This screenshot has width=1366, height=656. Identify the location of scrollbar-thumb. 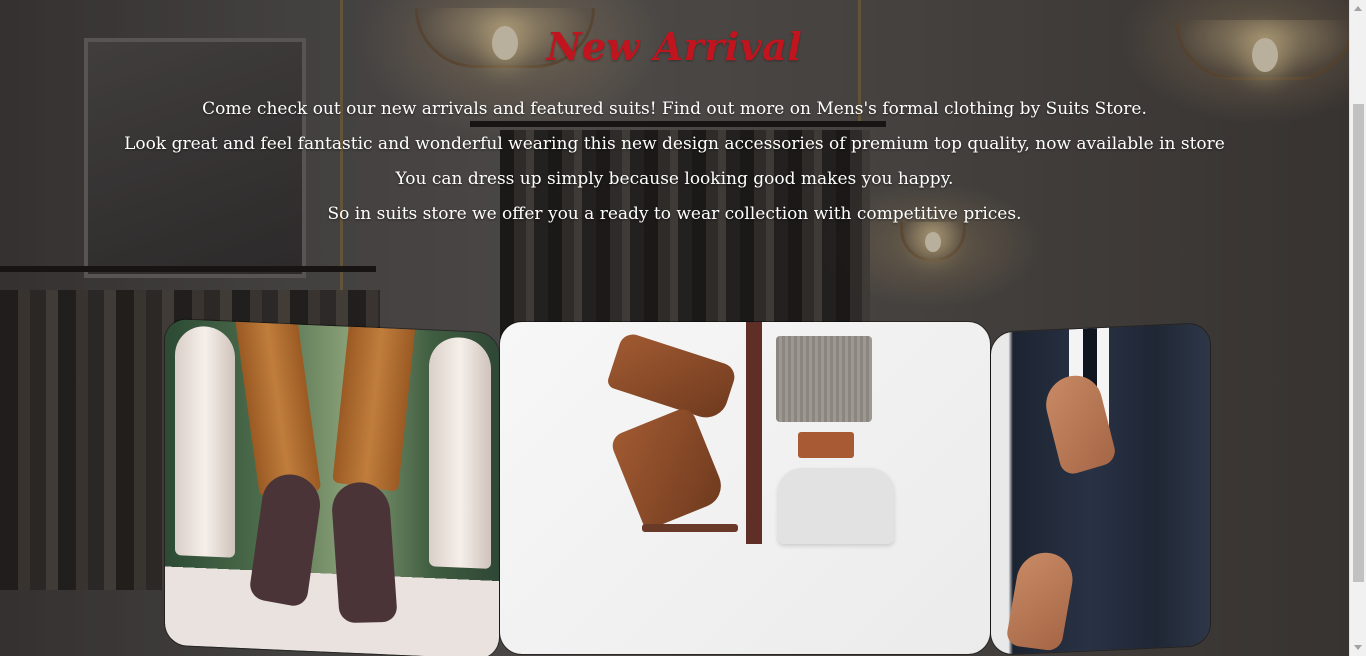
(1358, 343).